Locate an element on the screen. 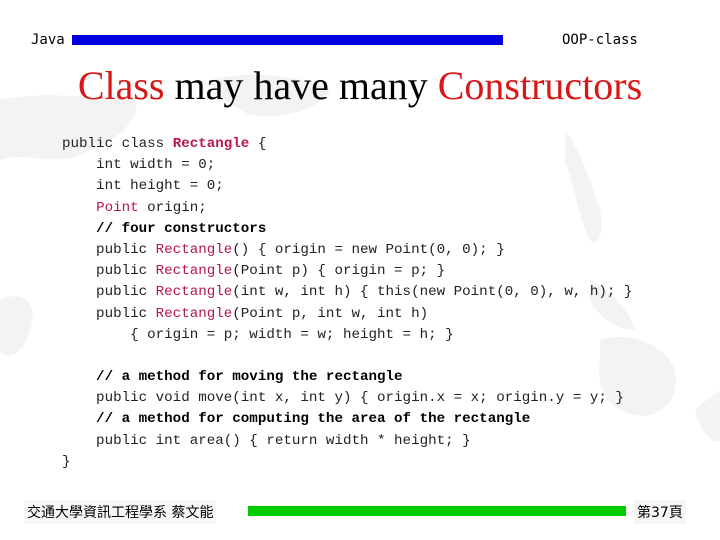 This screenshot has width=720, height=540. code-line: public Rectangle(Point p, int w, int h) is located at coordinates (347, 314).